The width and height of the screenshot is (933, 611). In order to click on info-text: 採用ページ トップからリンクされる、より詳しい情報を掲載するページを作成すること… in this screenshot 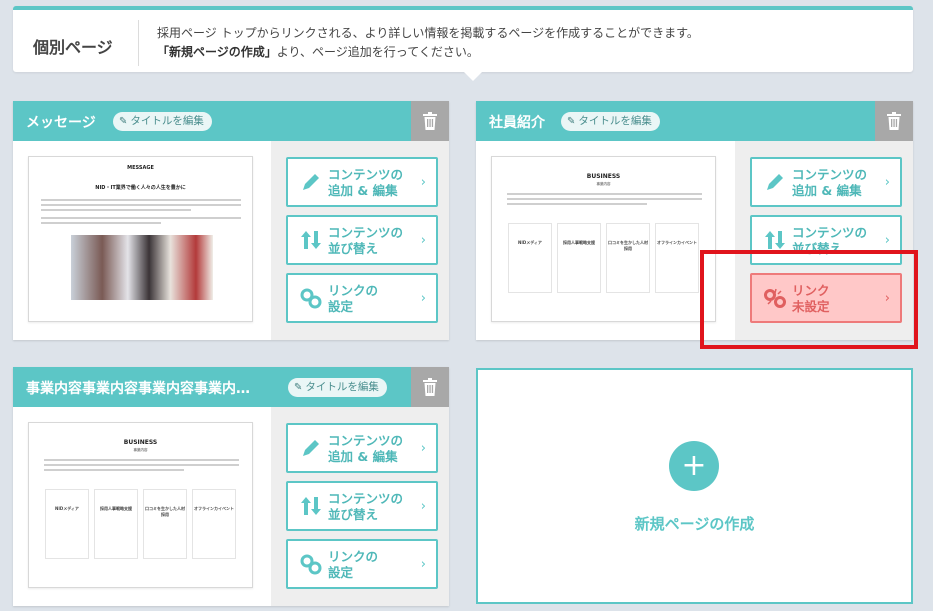, I will do `click(428, 43)`.